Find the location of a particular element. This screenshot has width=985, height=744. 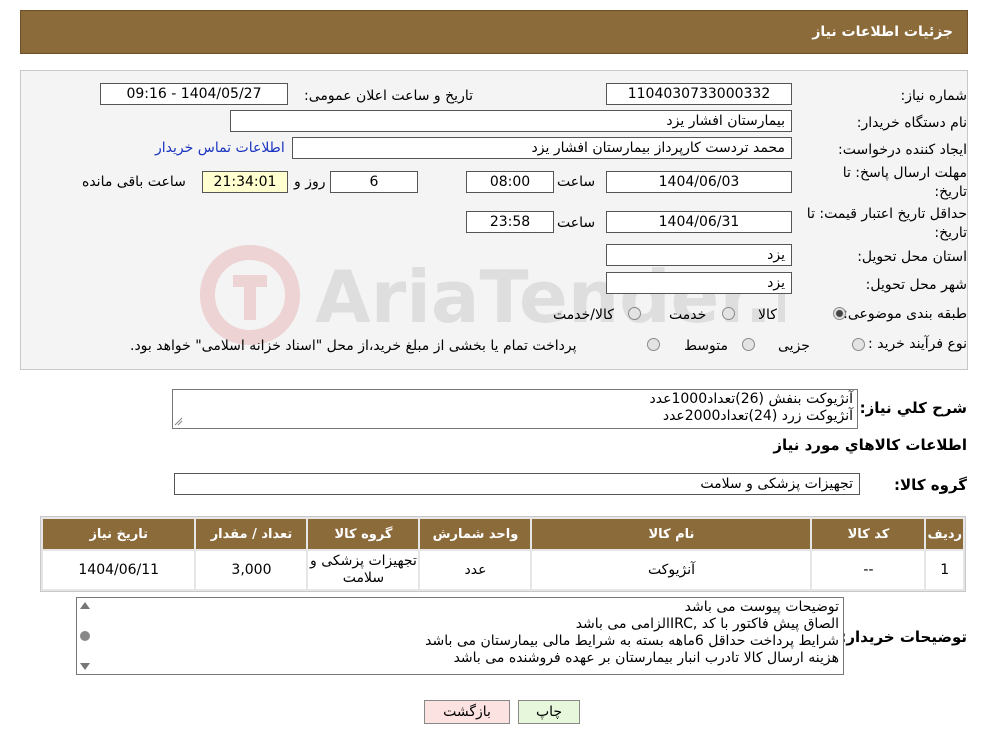

resize-grip-icon is located at coordinates (178, 421).